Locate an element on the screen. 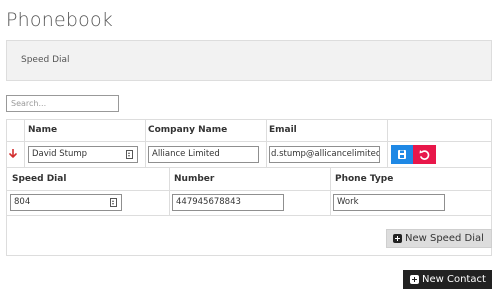  company-field: Alliance Limited is located at coordinates (203, 154).